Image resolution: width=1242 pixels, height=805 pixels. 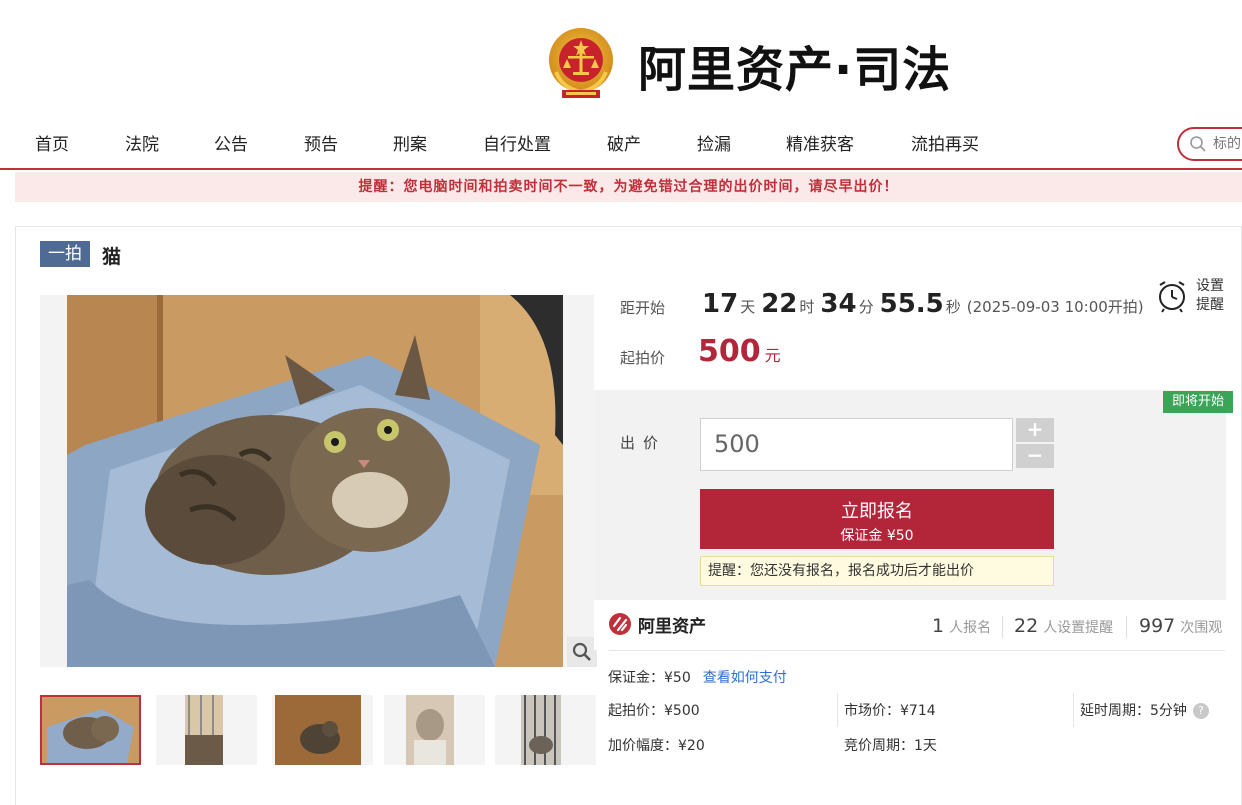 What do you see at coordinates (795, 70) in the screenshot?
I see `brand-title: 阿里资产·司法` at bounding box center [795, 70].